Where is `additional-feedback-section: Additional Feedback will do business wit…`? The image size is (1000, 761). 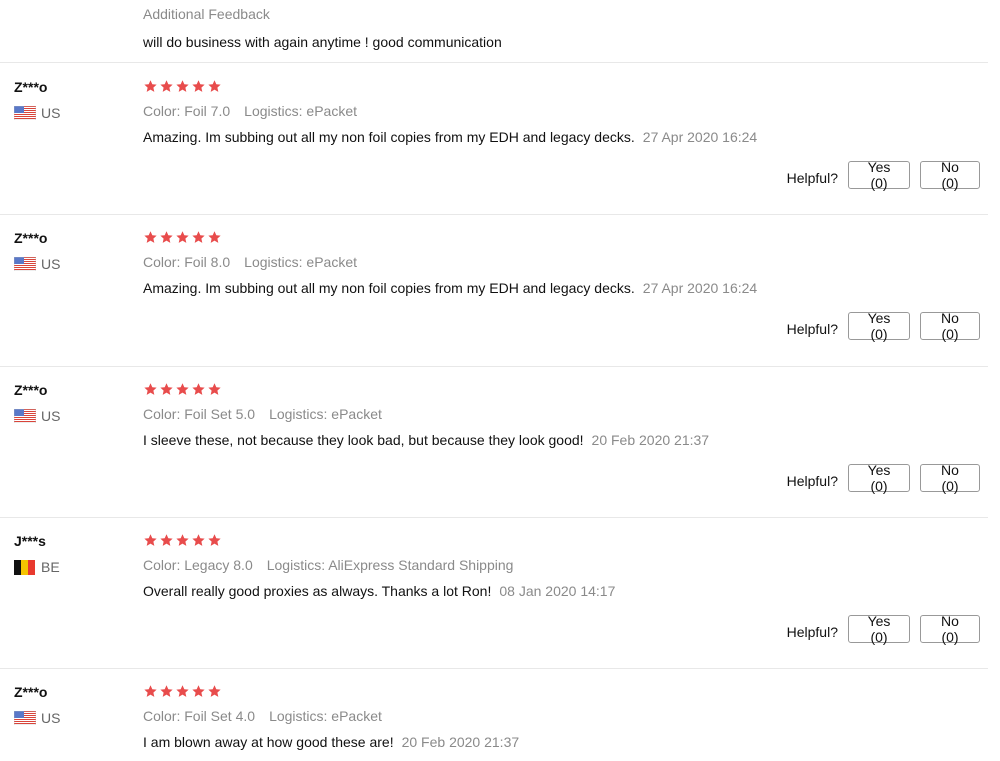
additional-feedback-section: Additional Feedback will do business wit… is located at coordinates (494, 31).